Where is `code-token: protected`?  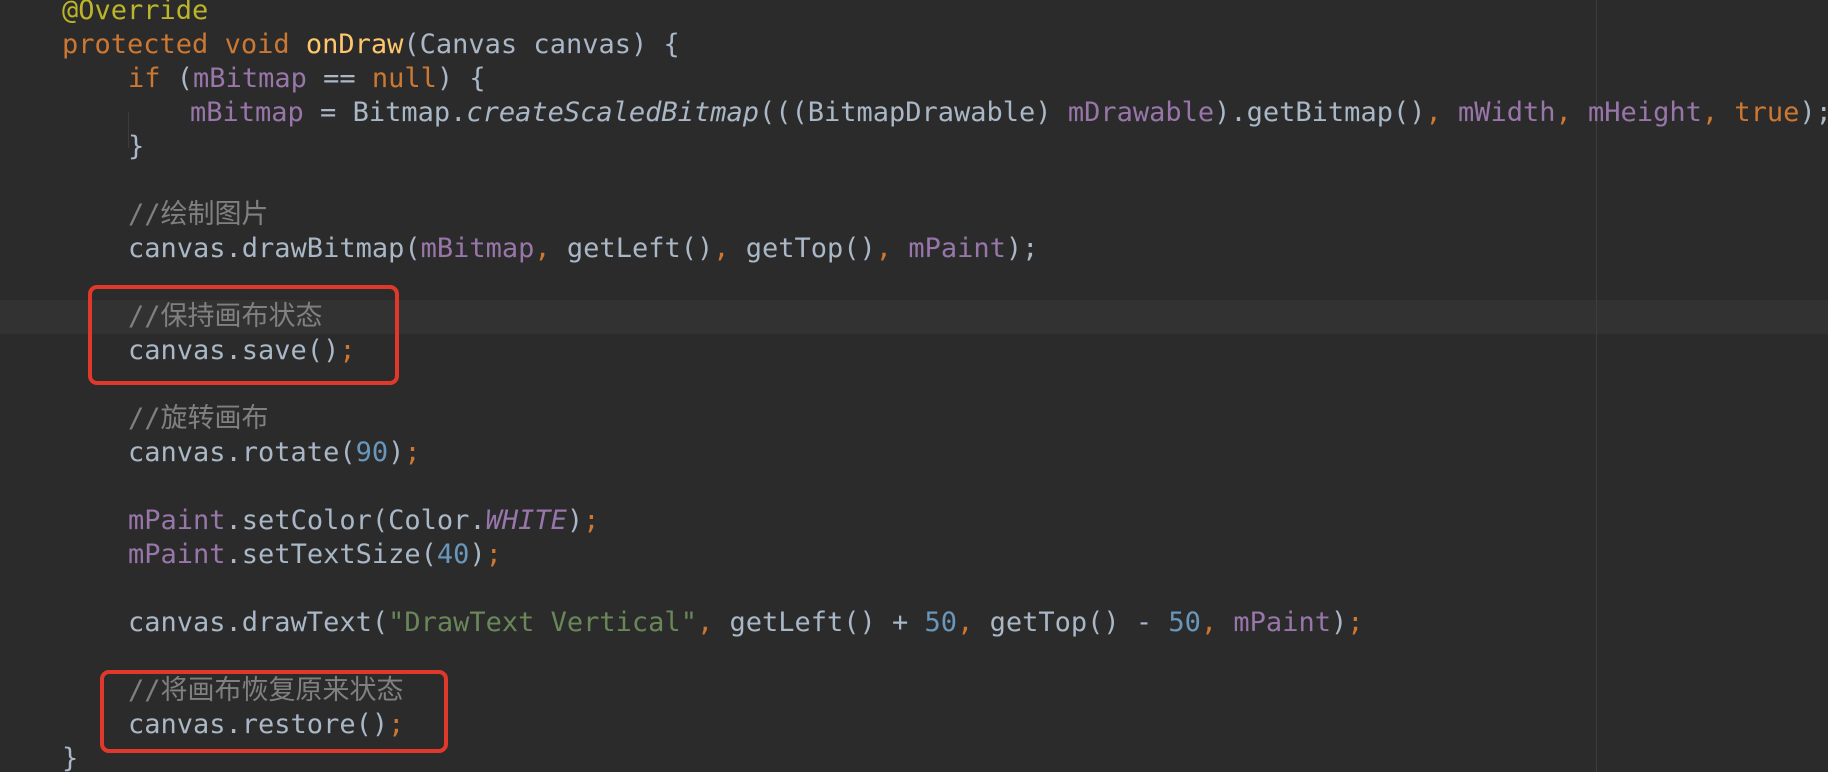
code-token: protected is located at coordinates (143, 44).